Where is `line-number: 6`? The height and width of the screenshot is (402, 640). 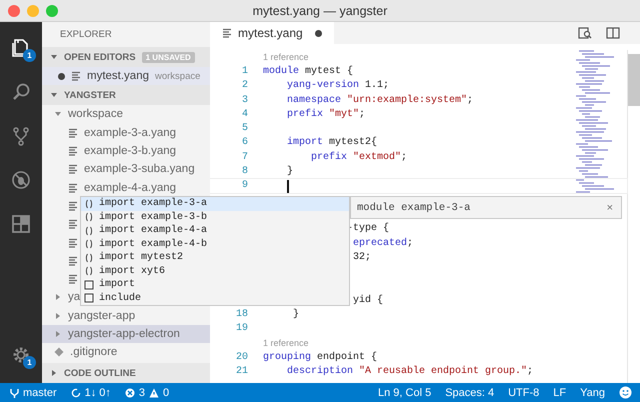 line-number: 6 is located at coordinates (245, 142).